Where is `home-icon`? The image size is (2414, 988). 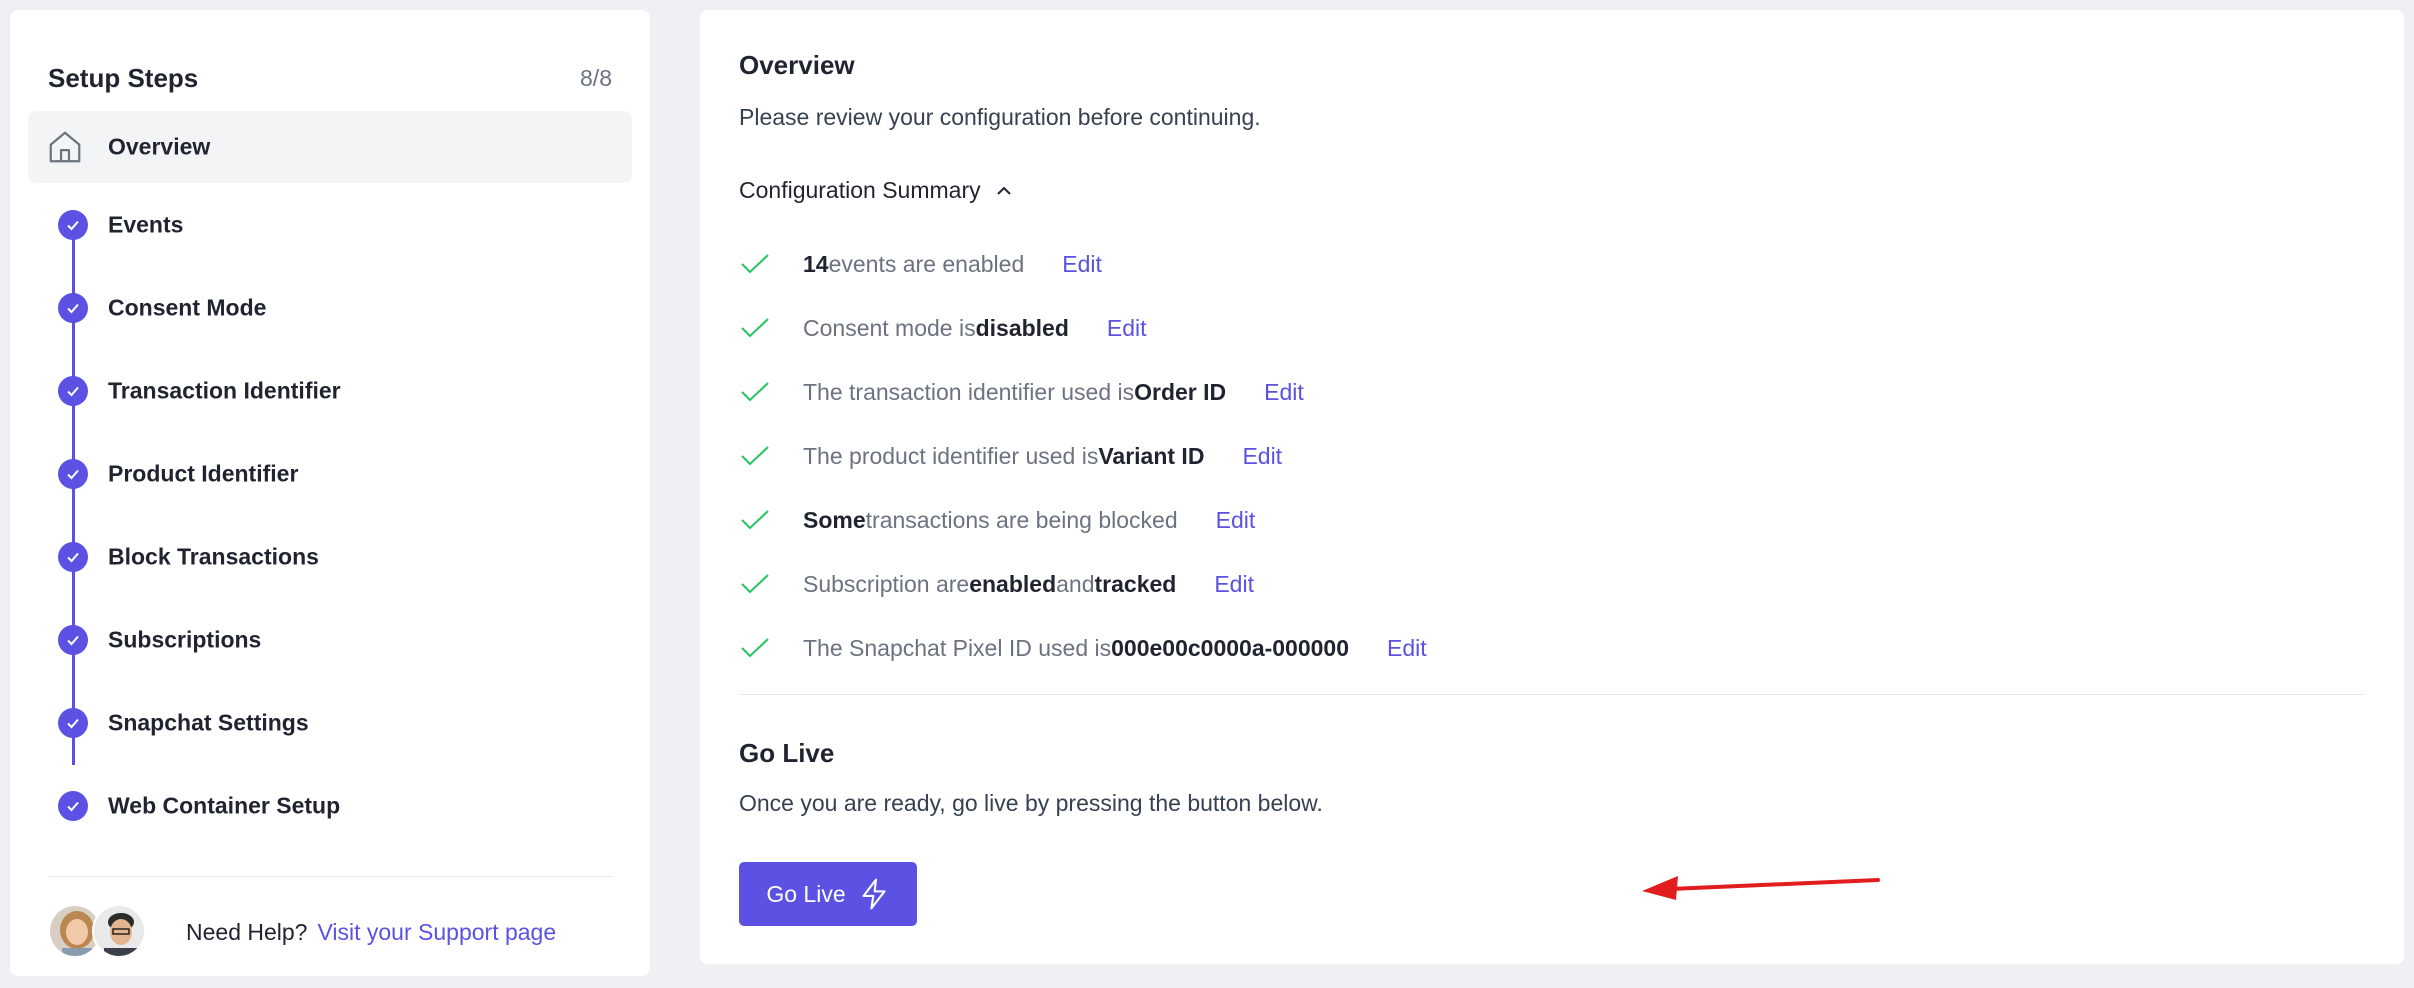
home-icon is located at coordinates (65, 147).